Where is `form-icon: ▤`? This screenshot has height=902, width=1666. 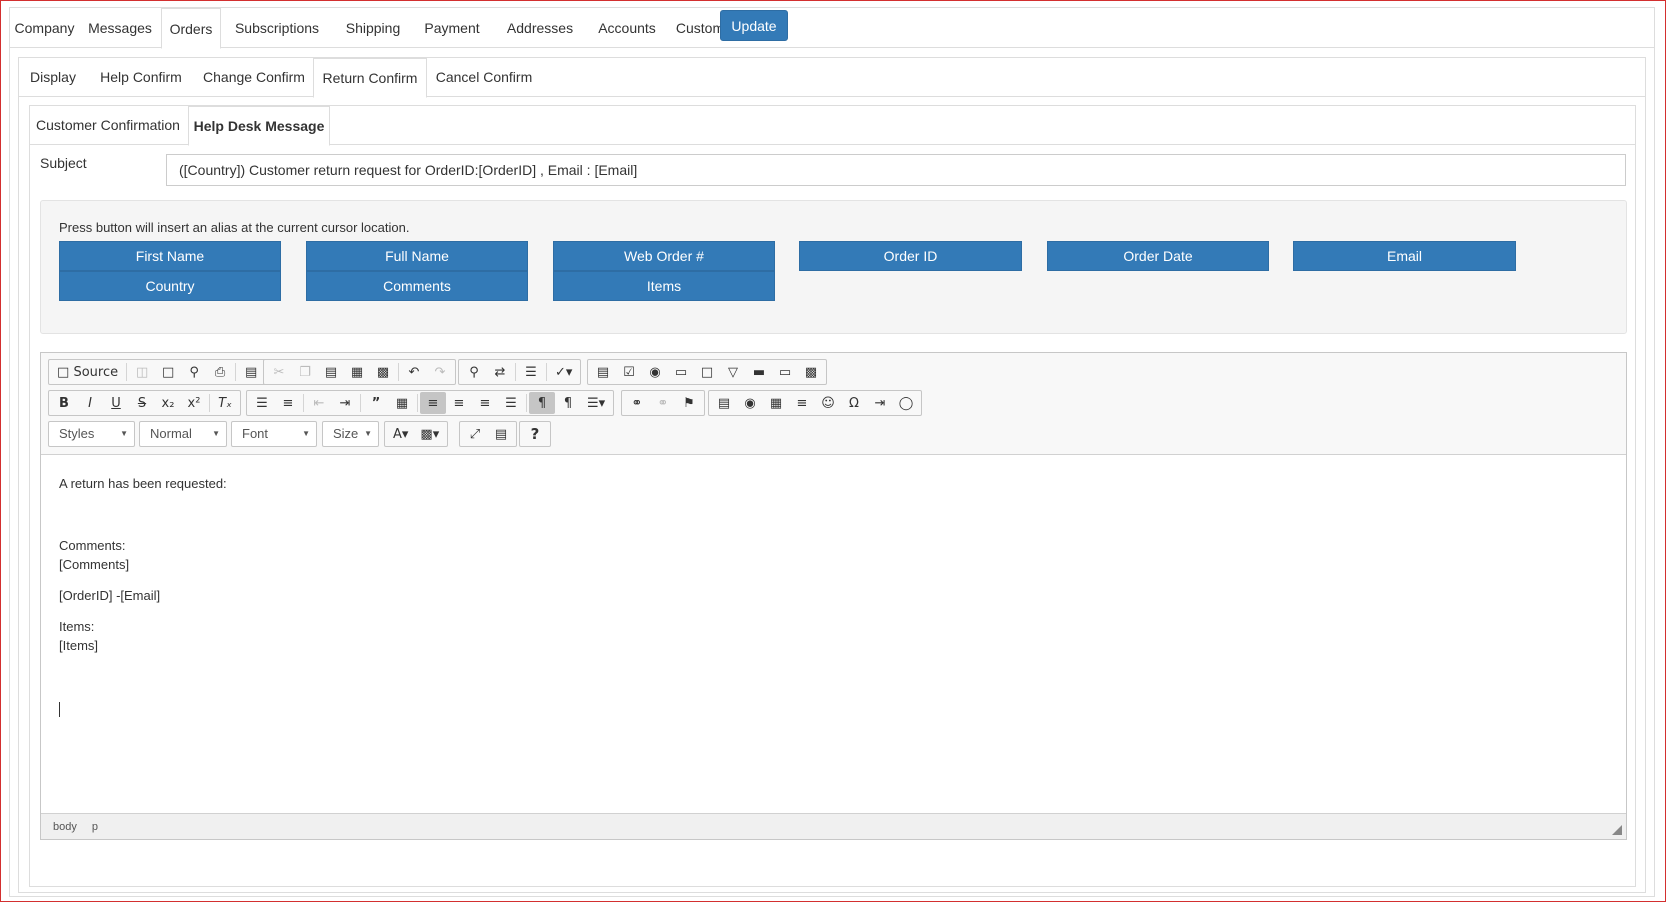 form-icon: ▤ is located at coordinates (603, 372).